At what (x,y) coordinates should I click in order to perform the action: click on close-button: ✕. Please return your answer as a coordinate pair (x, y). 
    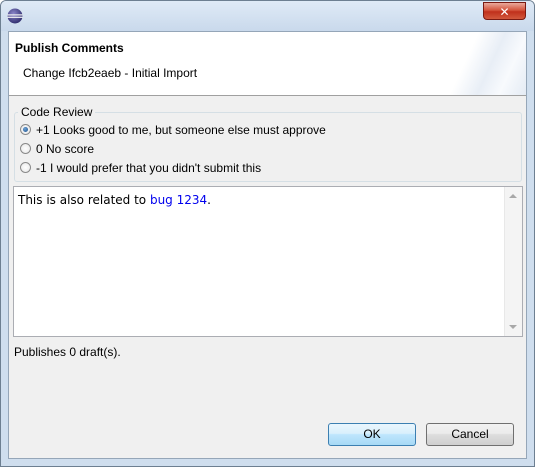
    Looking at the image, I should click on (504, 11).